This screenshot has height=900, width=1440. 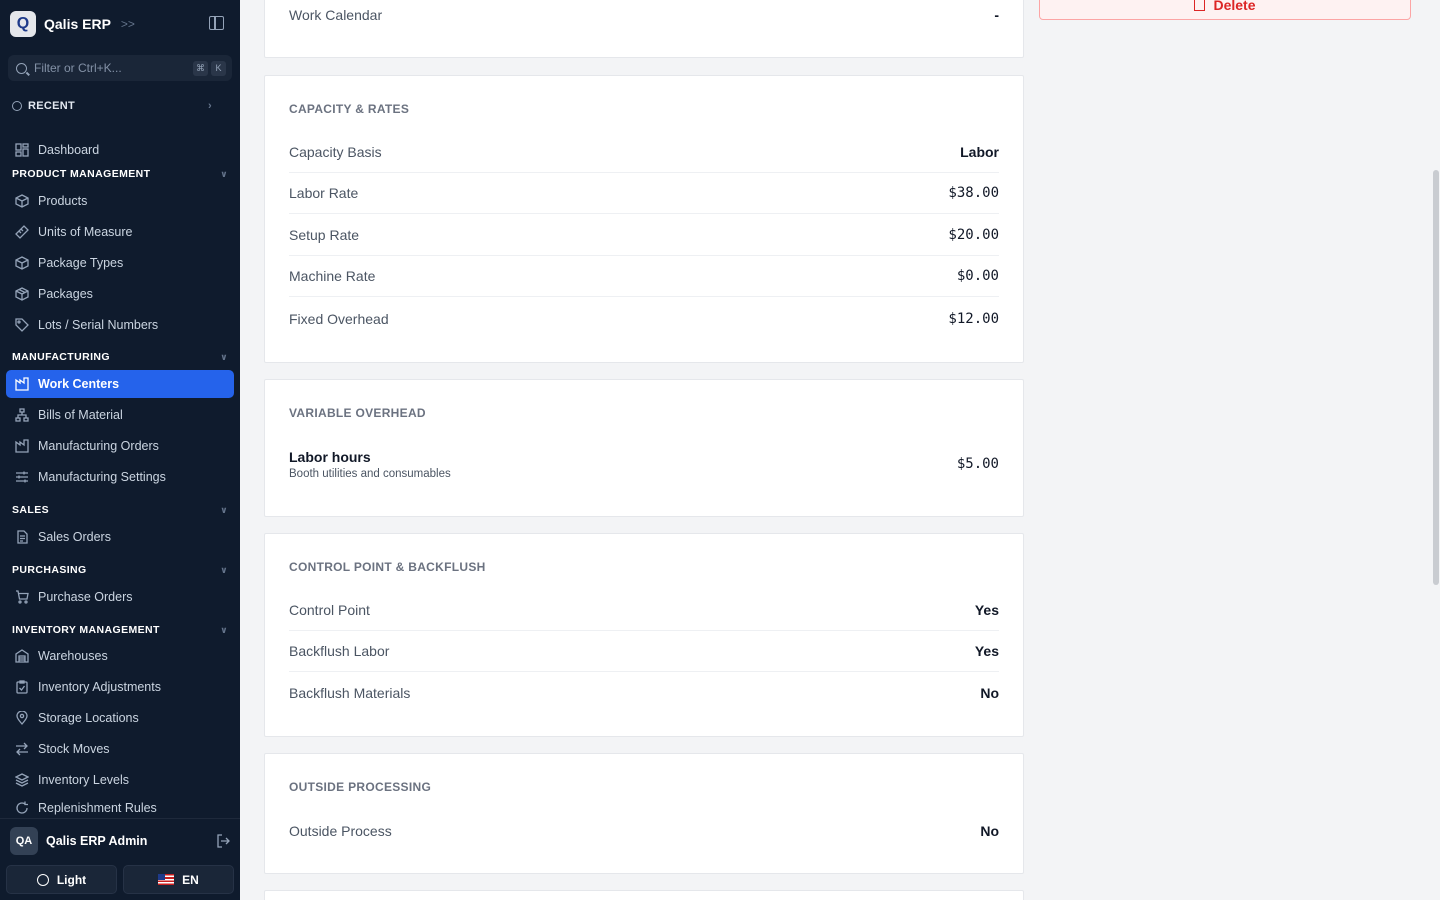 What do you see at coordinates (1234, 6) in the screenshot?
I see `delete-label: Delete` at bounding box center [1234, 6].